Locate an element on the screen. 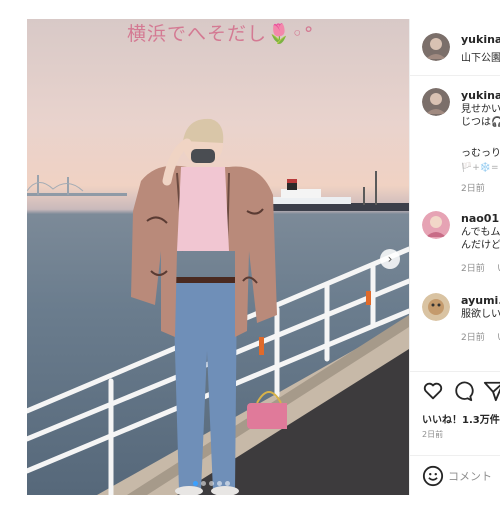 This screenshot has height=517, width=500. comment-line: んだけど is located at coordinates (480, 245).